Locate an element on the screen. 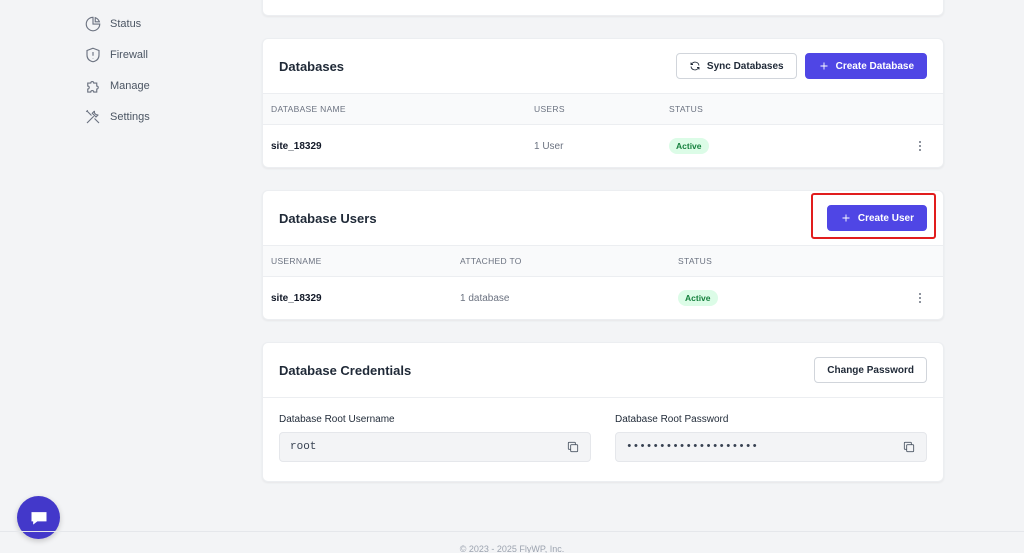 Image resolution: width=1024 pixels, height=553 pixels. sync-databases-label: Sync Databases is located at coordinates (745, 66).